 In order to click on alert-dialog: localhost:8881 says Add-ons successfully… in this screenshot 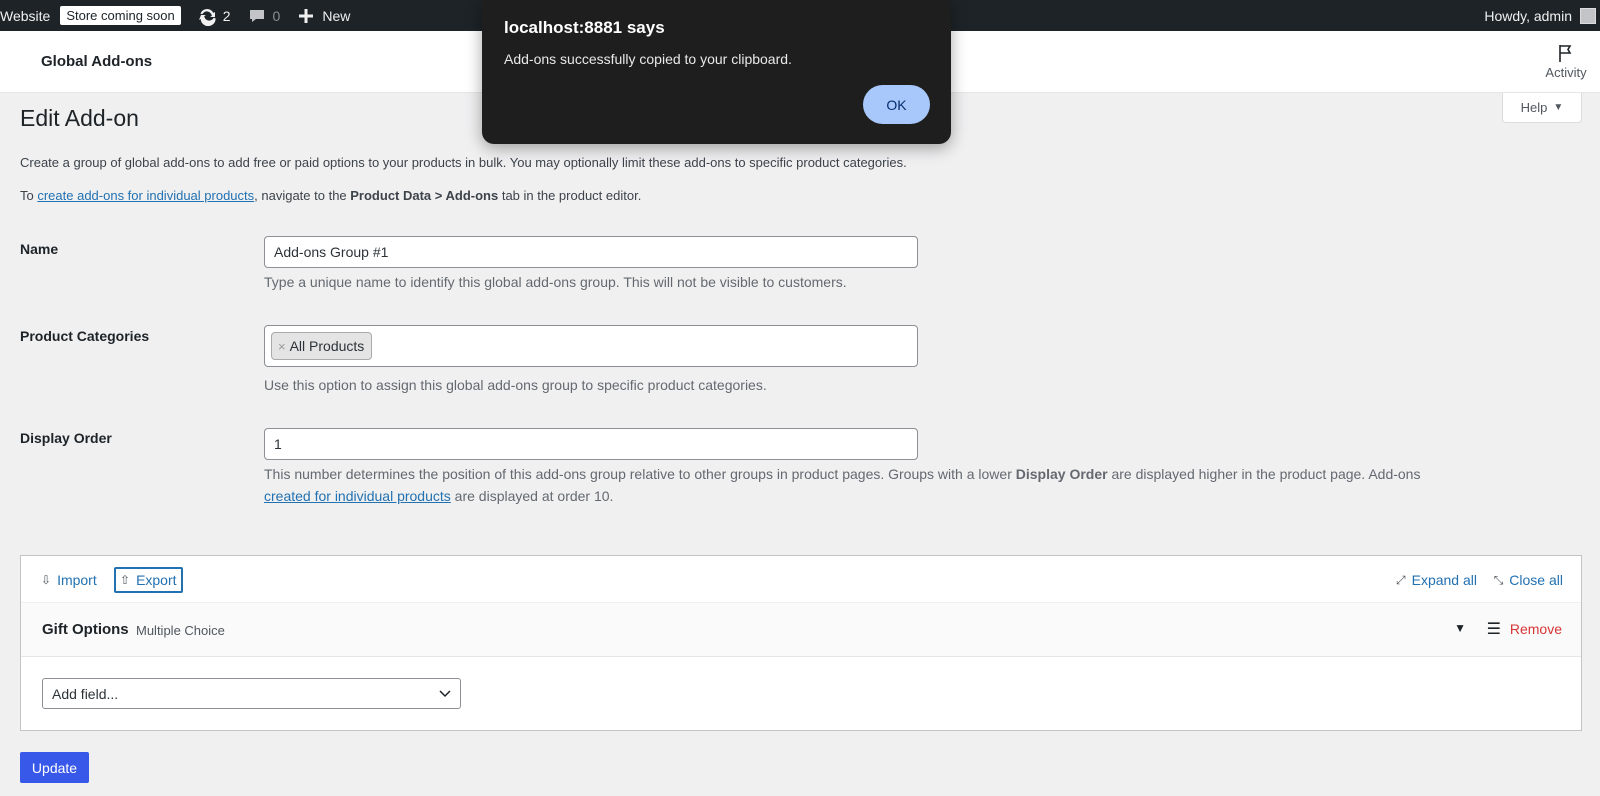, I will do `click(716, 72)`.